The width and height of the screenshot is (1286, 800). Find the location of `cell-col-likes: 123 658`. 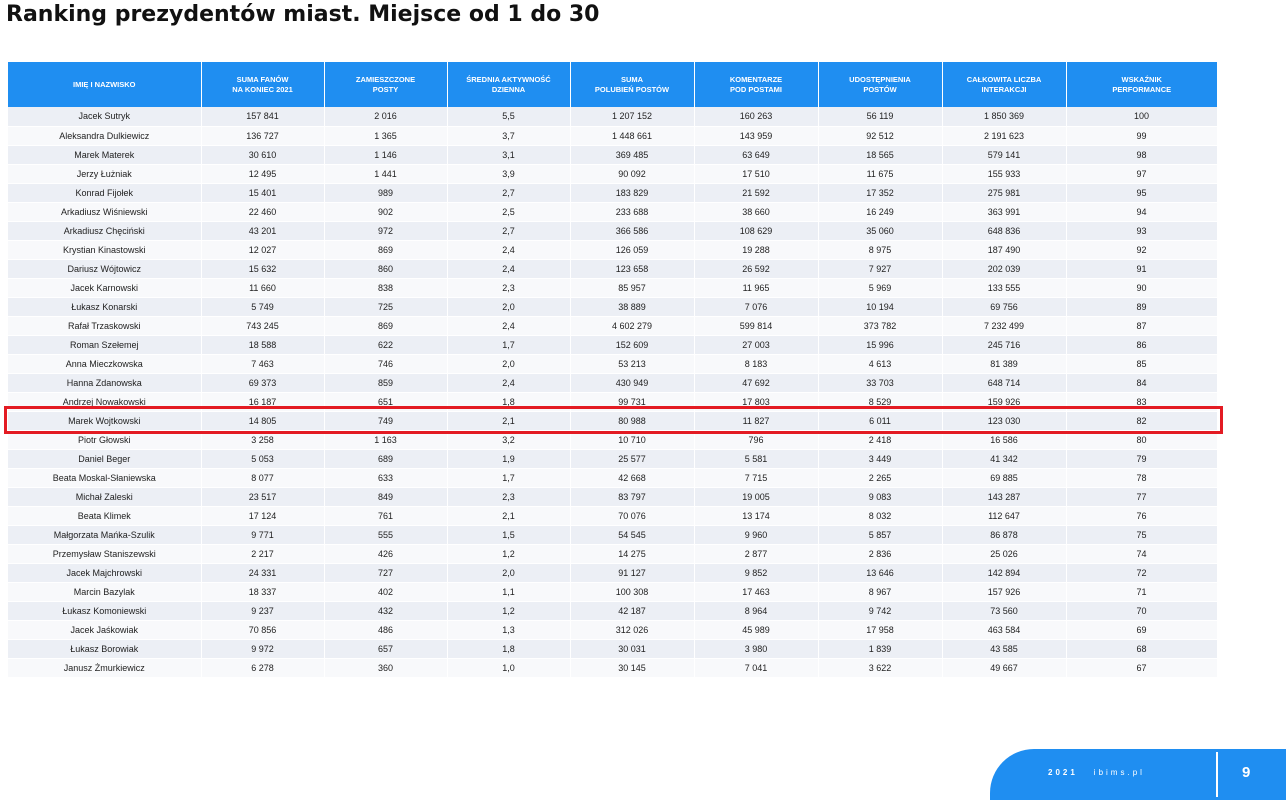

cell-col-likes: 123 658 is located at coordinates (632, 269).